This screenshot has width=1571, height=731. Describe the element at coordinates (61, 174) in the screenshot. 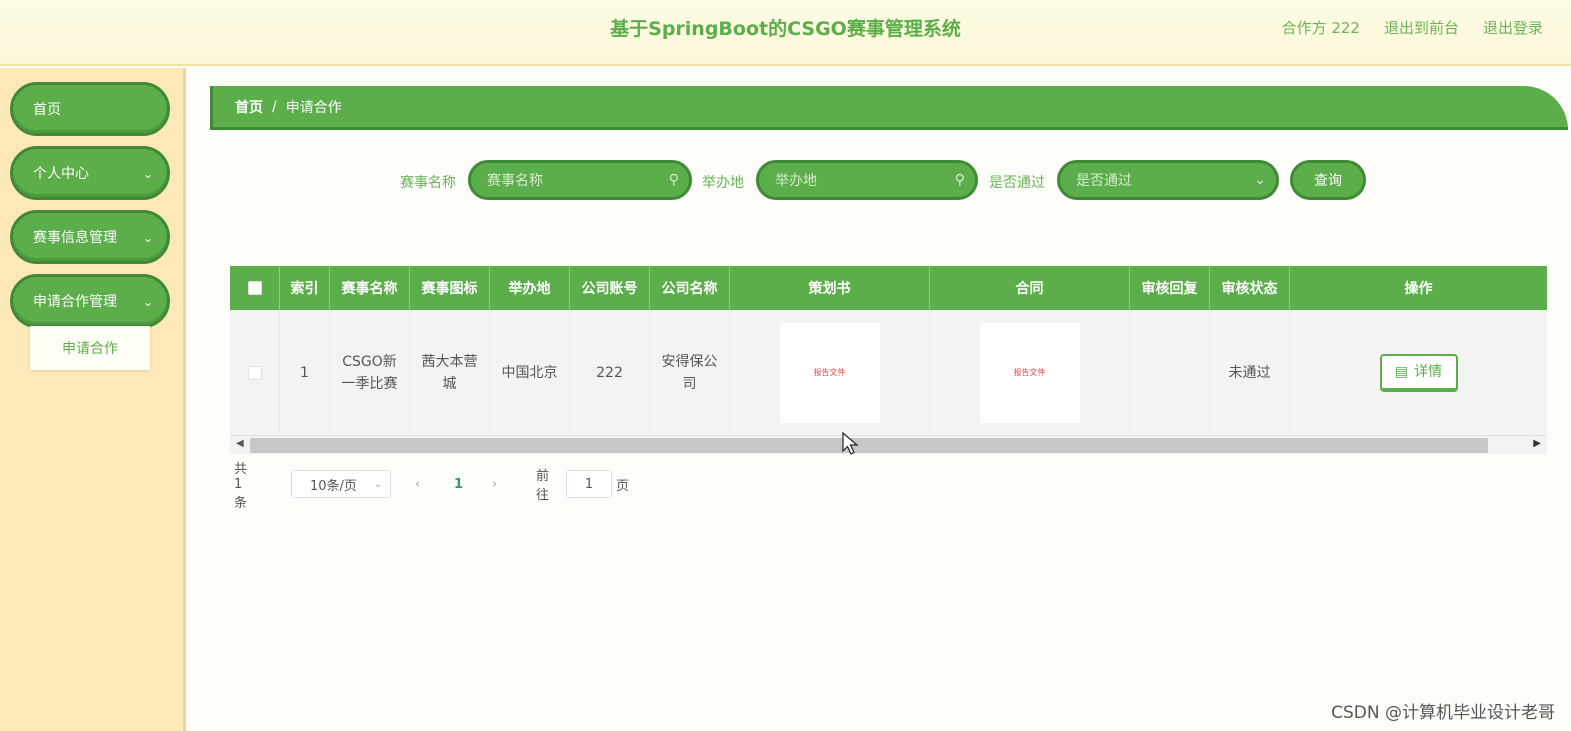

I see `sidebar-item-label: 个人中心` at that location.